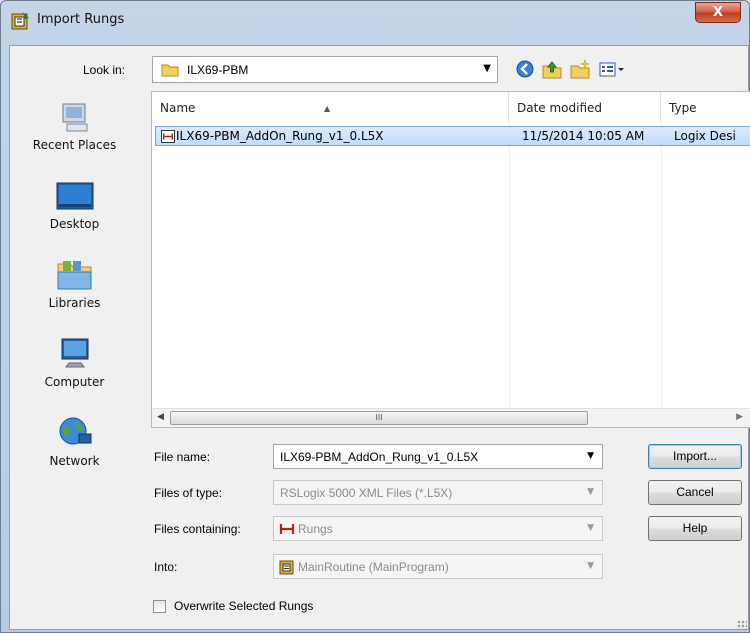 Image resolution: width=750 pixels, height=633 pixels. I want to click on computer-icon, so click(74, 353).